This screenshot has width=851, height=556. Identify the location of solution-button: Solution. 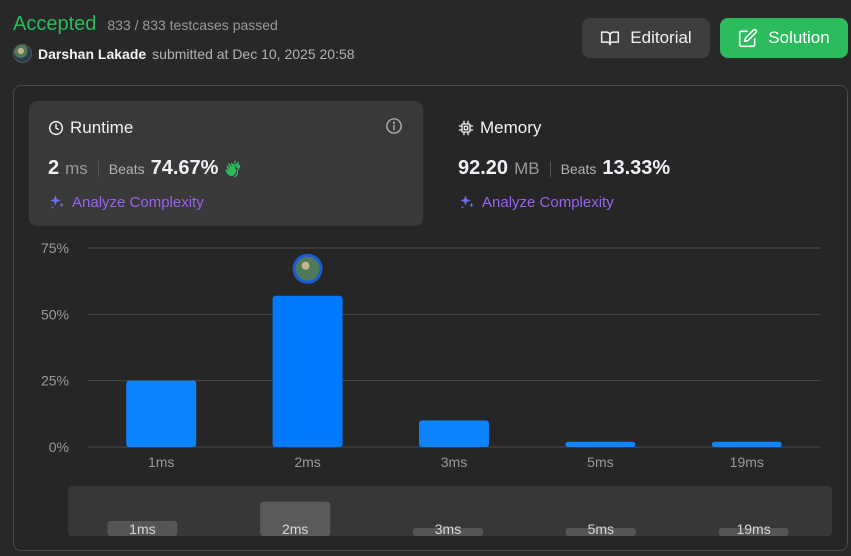
(784, 38).